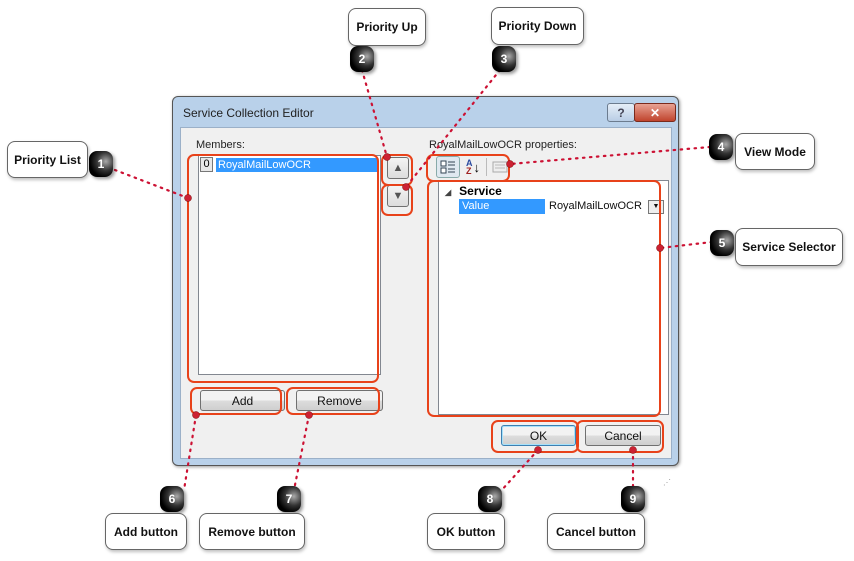 The image size is (854, 561). What do you see at coordinates (537, 26) in the screenshot?
I see `callout-priority-down: Priority Down` at bounding box center [537, 26].